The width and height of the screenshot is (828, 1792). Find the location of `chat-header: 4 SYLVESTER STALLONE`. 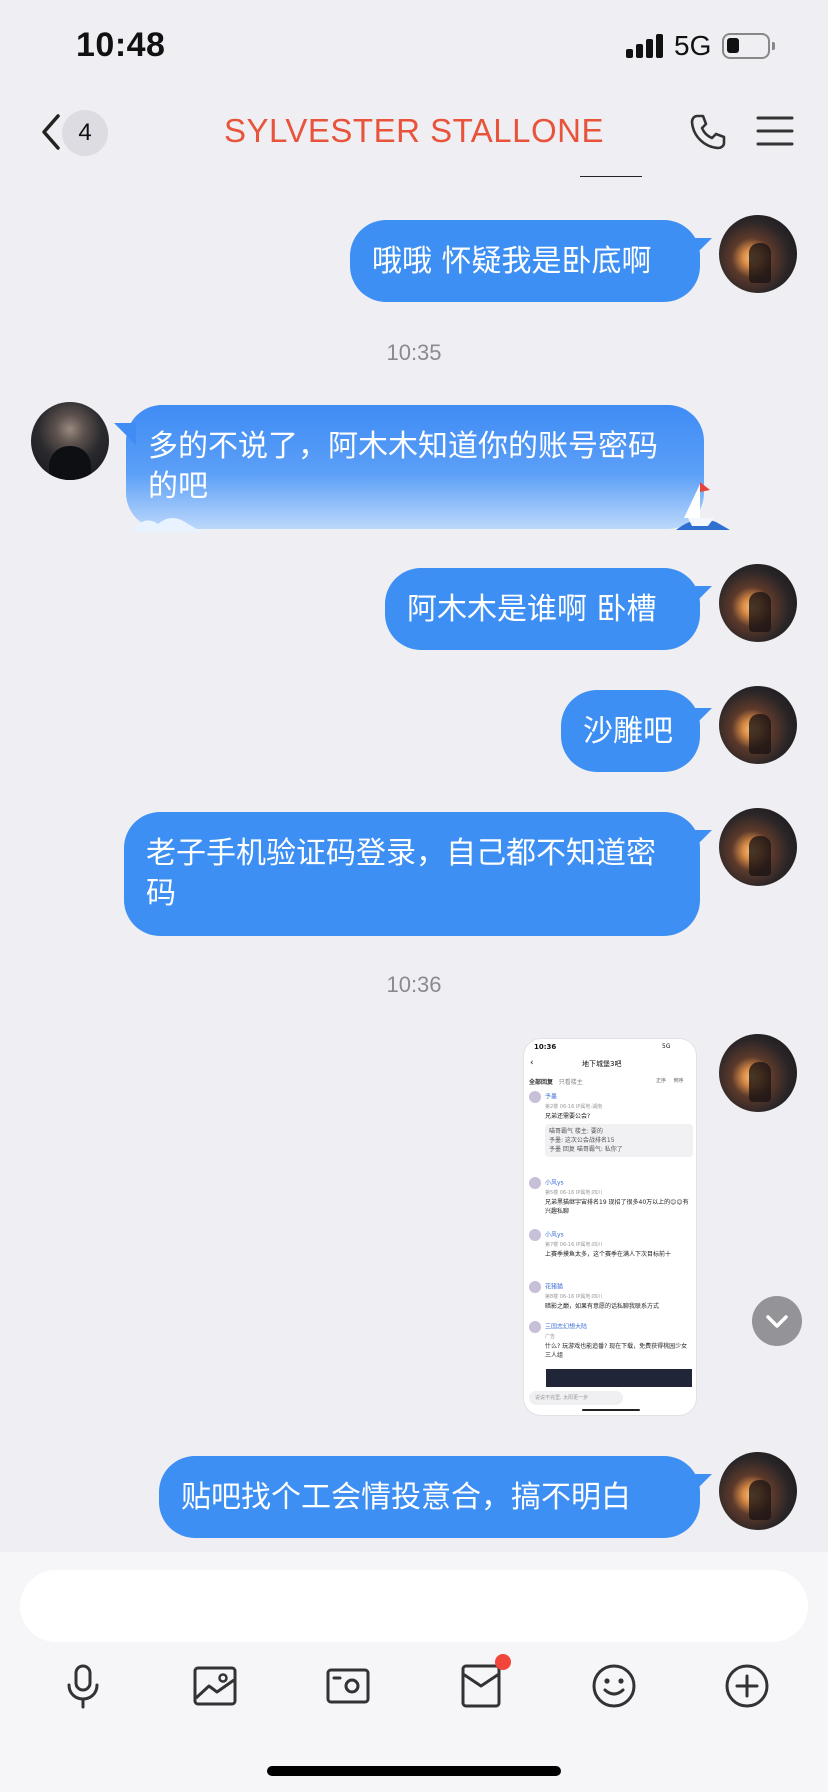

chat-header: 4 SYLVESTER STALLONE is located at coordinates (414, 134).